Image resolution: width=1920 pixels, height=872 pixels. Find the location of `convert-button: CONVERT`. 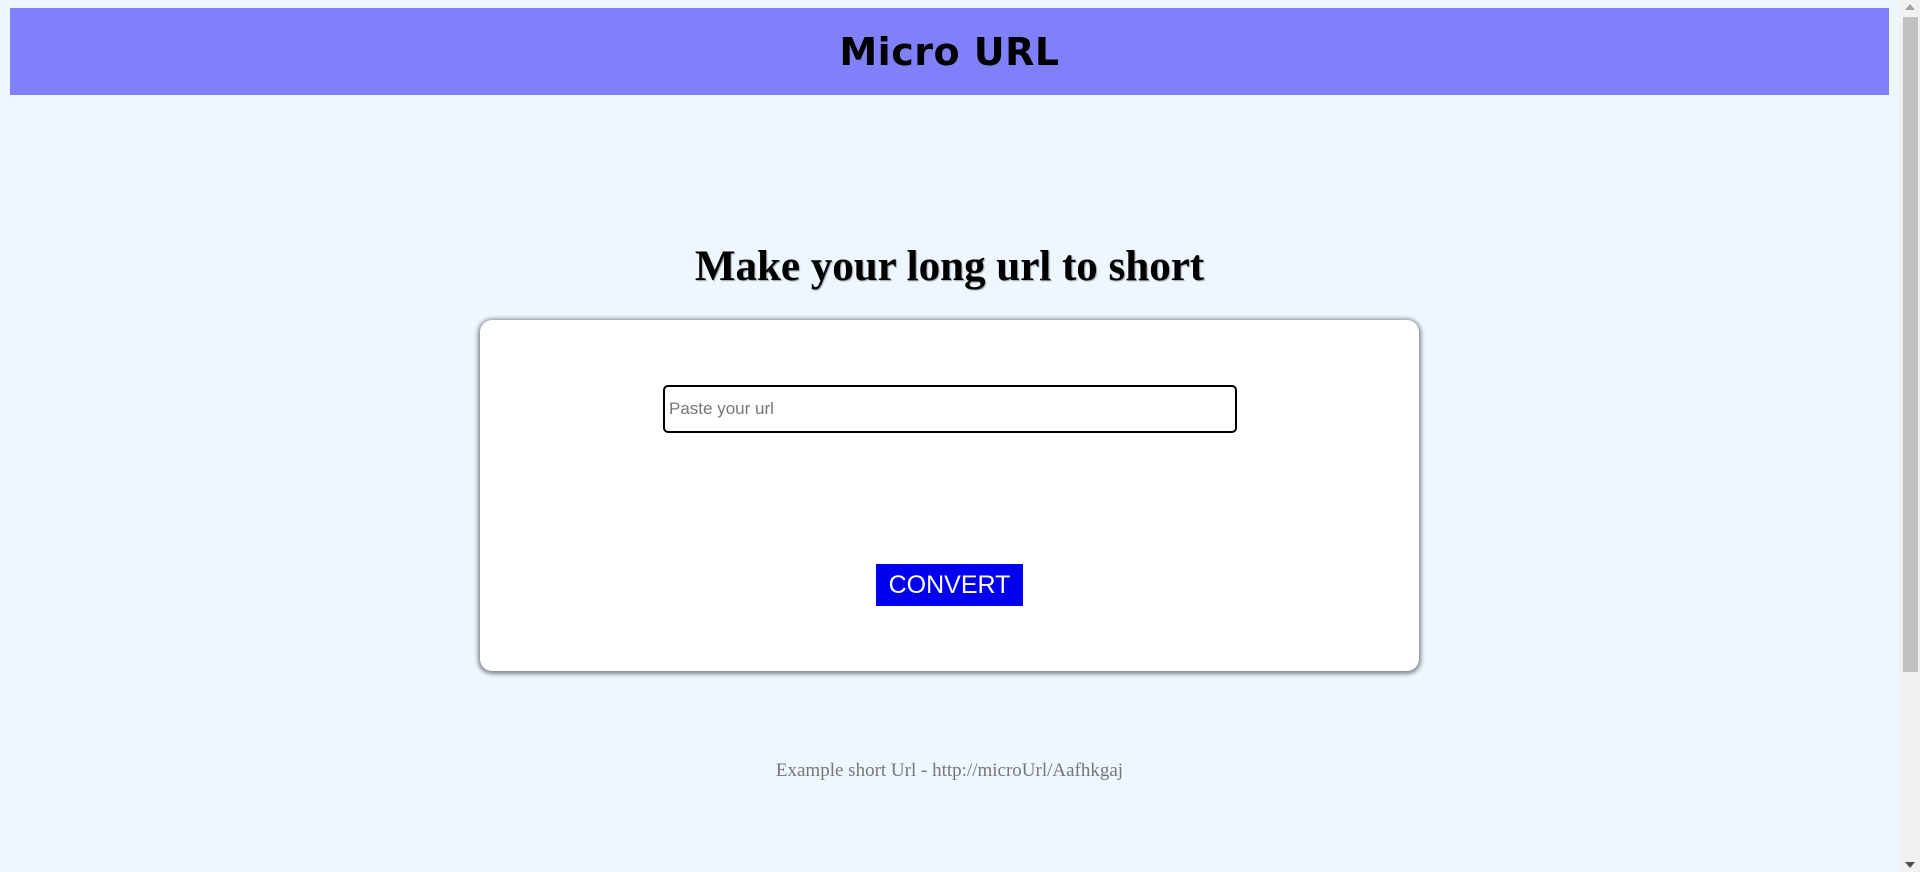

convert-button: CONVERT is located at coordinates (949, 585).